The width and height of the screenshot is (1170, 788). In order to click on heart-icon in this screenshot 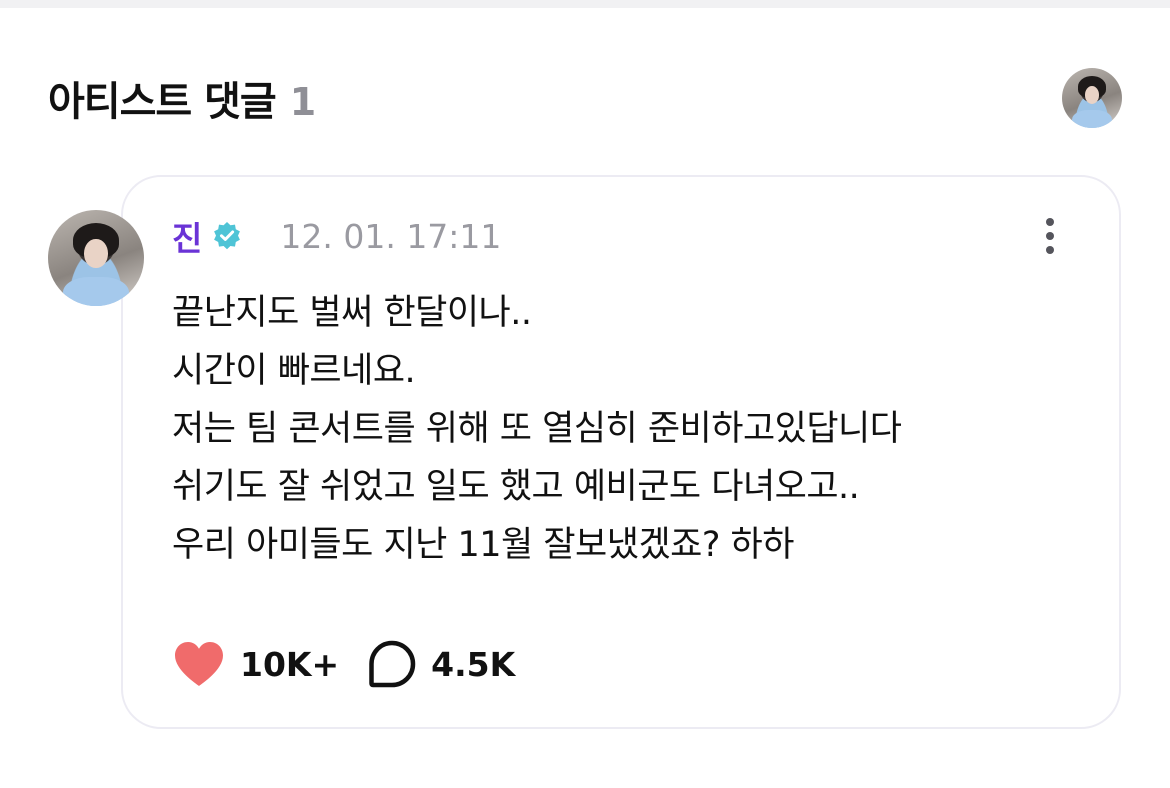, I will do `click(199, 664)`.